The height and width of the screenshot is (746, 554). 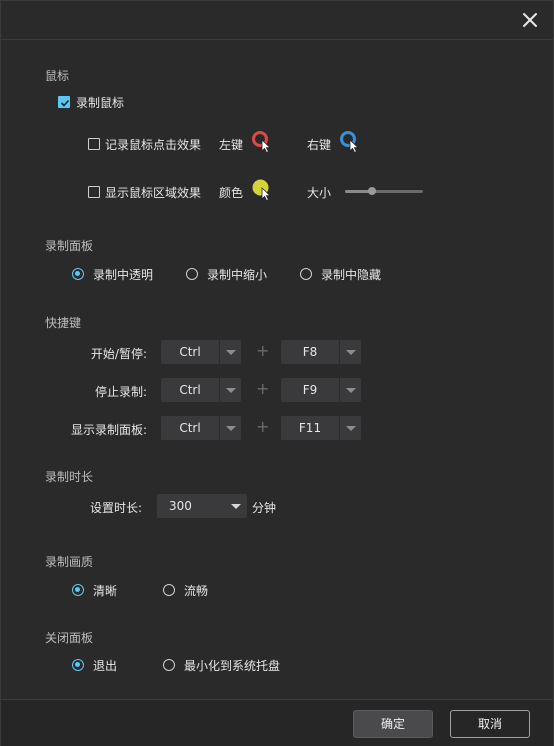 I want to click on area-effect-label: 显示鼠标区域效果, so click(x=153, y=193).